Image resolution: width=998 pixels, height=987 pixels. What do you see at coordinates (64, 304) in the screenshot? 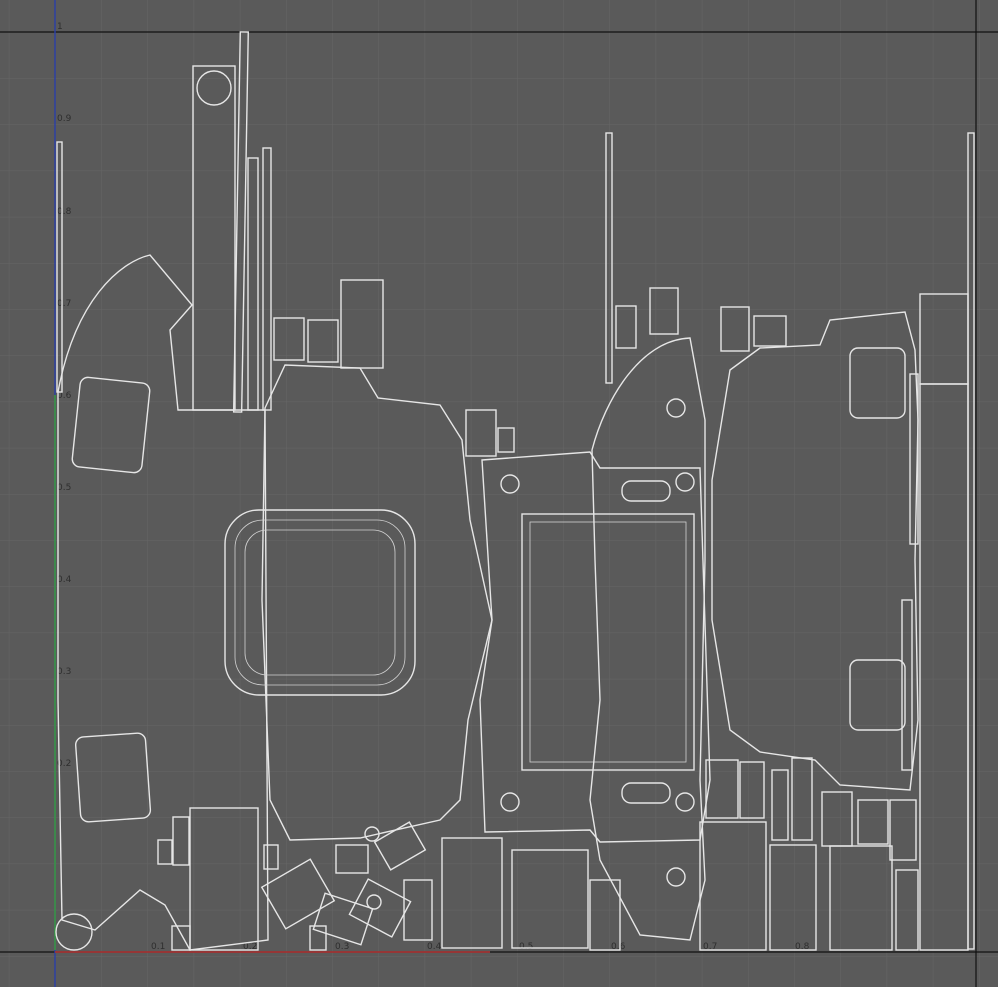
I see `v-tick-label: 0.7` at bounding box center [64, 304].